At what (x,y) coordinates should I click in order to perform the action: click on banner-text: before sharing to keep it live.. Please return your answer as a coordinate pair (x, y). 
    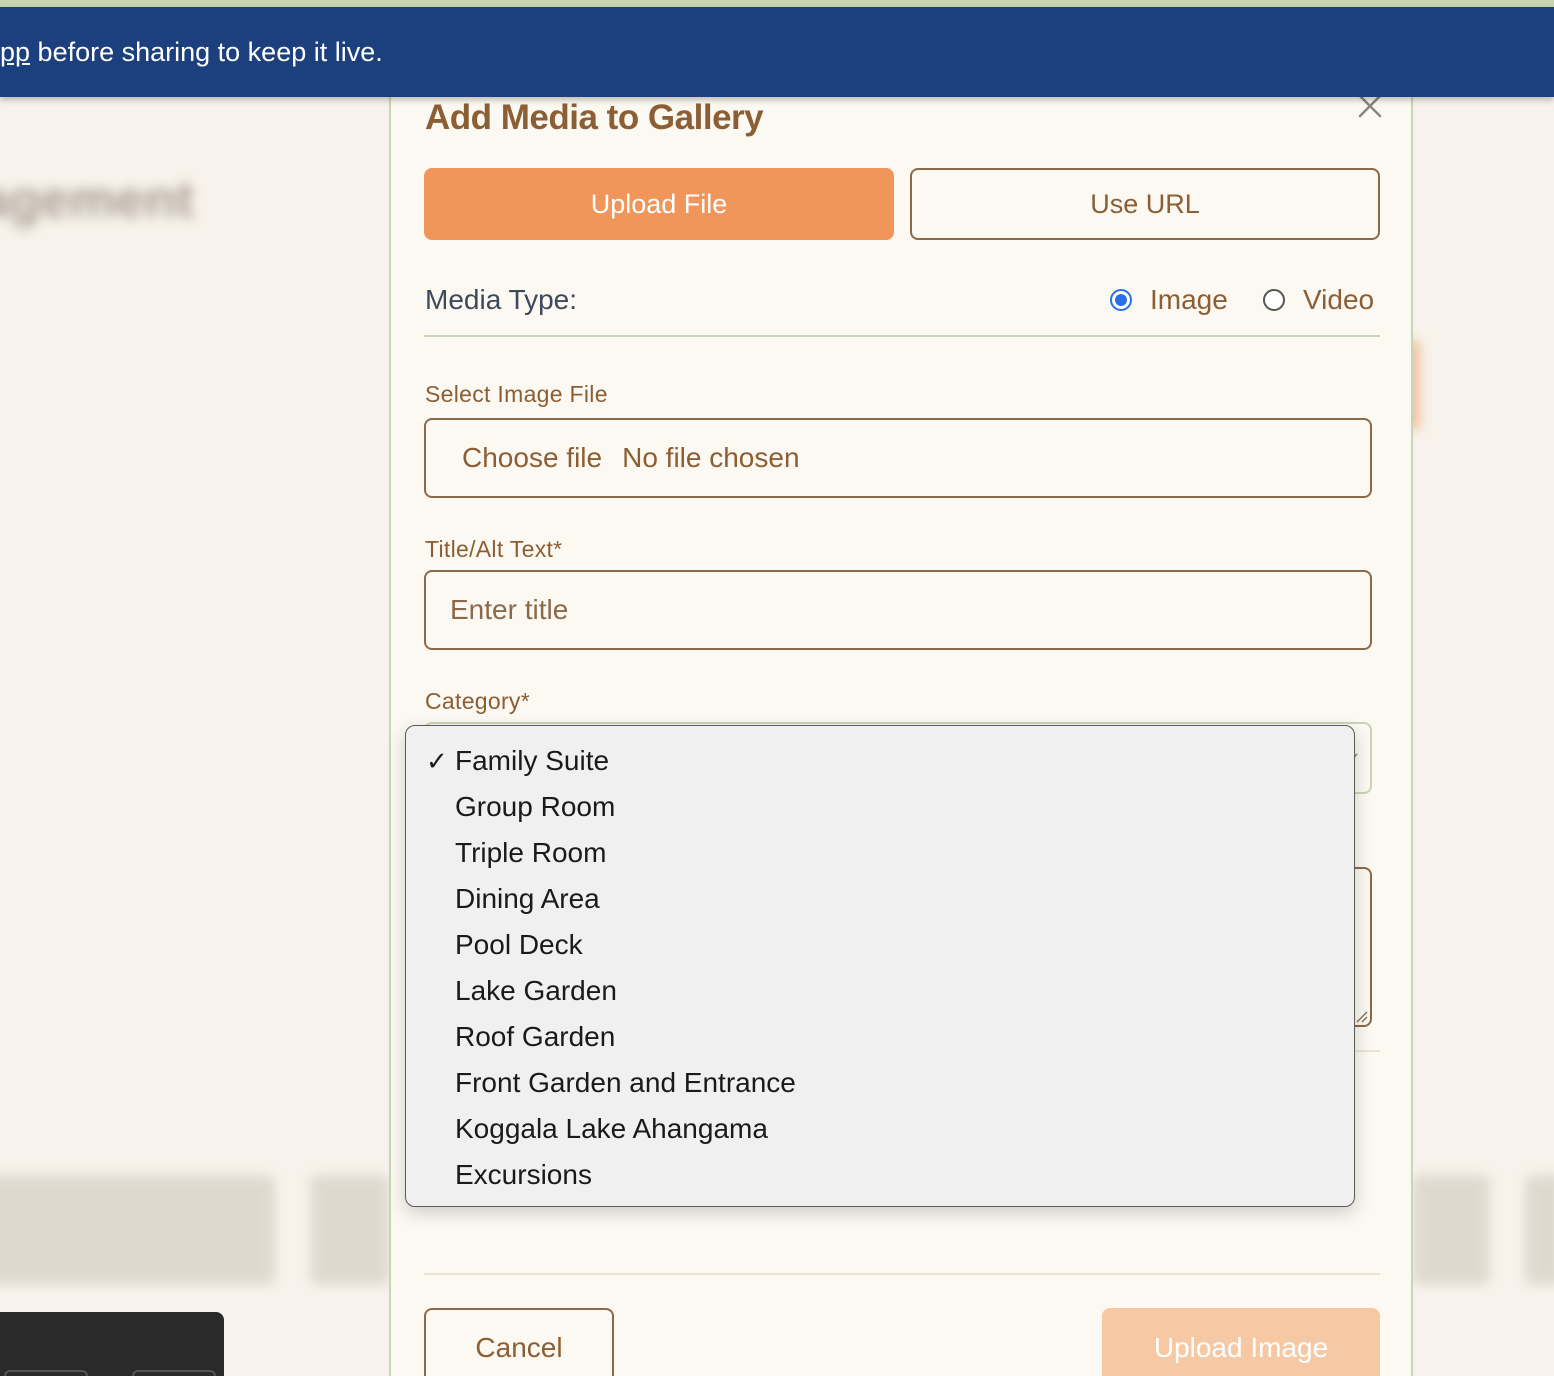
    Looking at the image, I should click on (206, 52).